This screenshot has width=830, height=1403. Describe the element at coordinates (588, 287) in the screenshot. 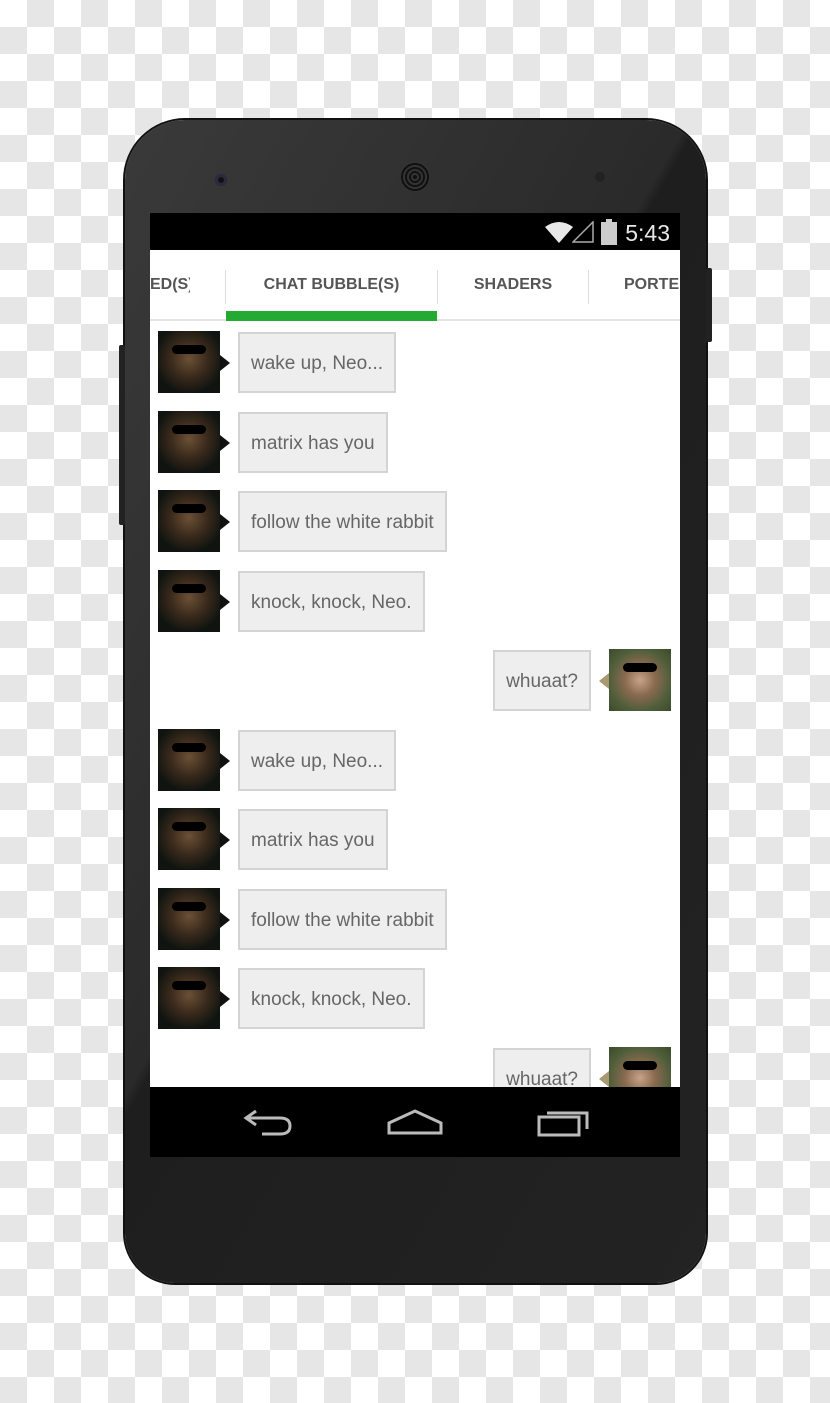

I see `tab-divider` at that location.